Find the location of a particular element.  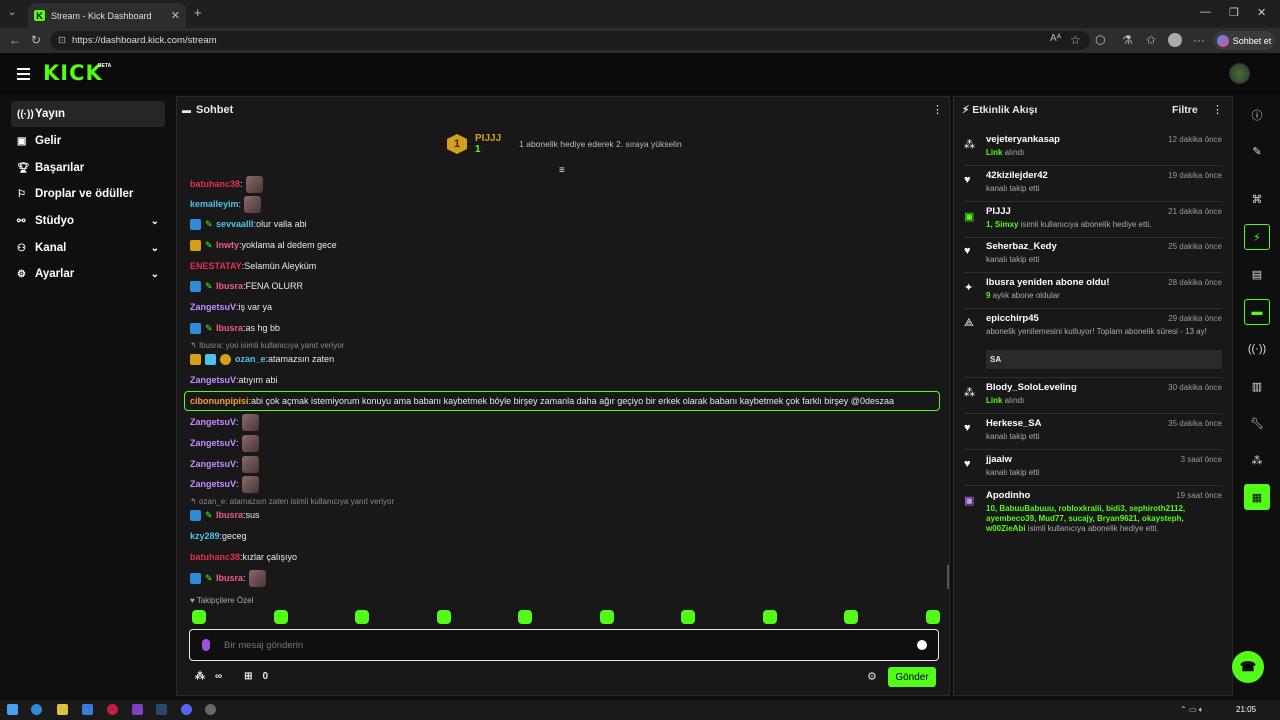

chat-username: kemalleyim is located at coordinates (214, 204).